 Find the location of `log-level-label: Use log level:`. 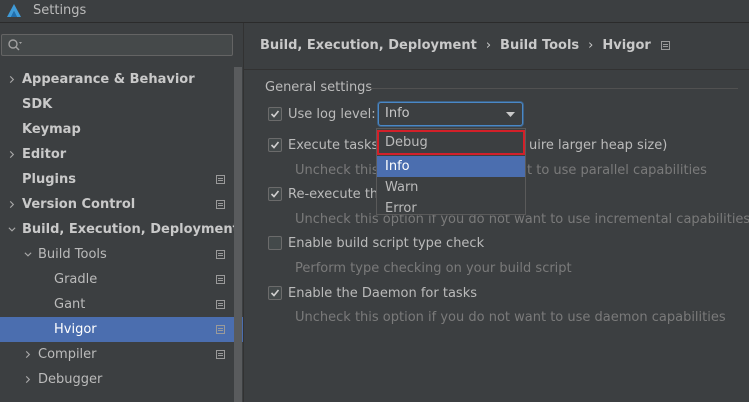

log-level-label: Use log level: is located at coordinates (332, 114).